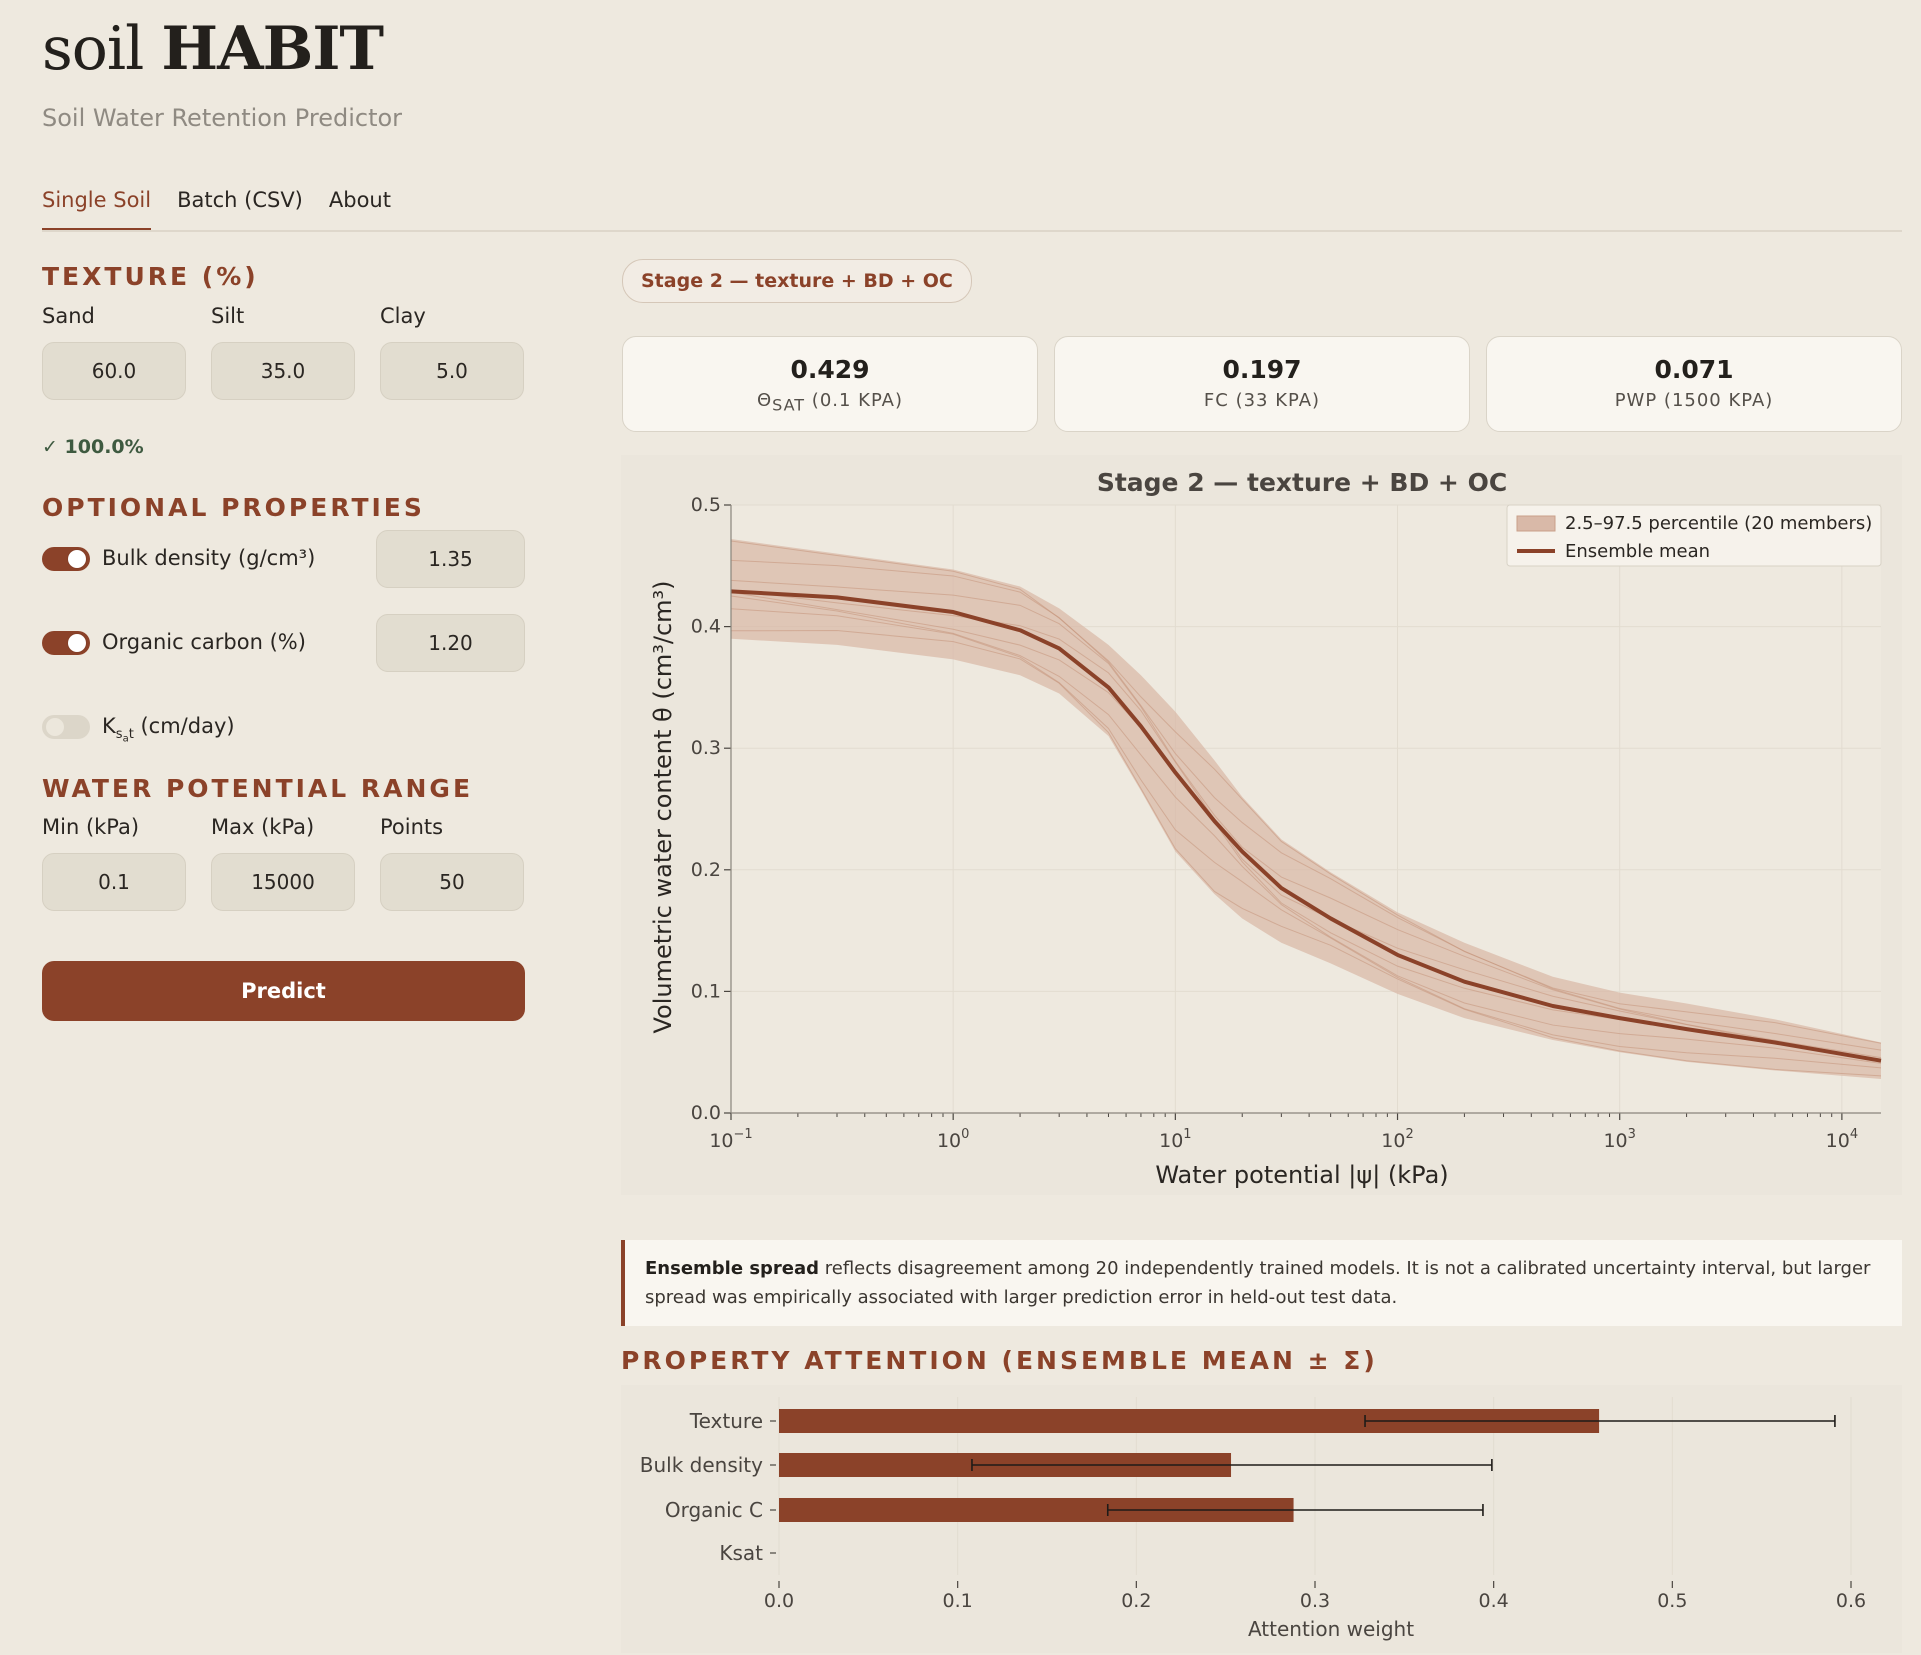 The height and width of the screenshot is (1655, 1921). What do you see at coordinates (228, 316) in the screenshot?
I see `silt-label: Silt` at bounding box center [228, 316].